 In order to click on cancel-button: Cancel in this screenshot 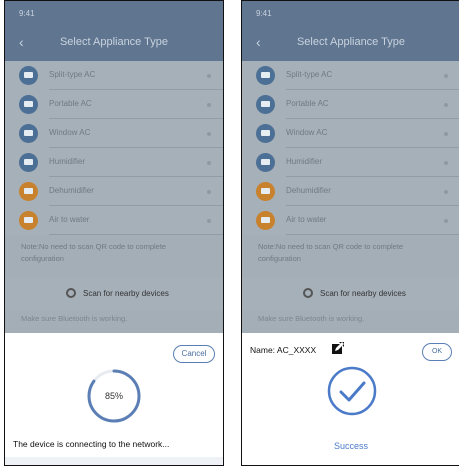, I will do `click(194, 354)`.